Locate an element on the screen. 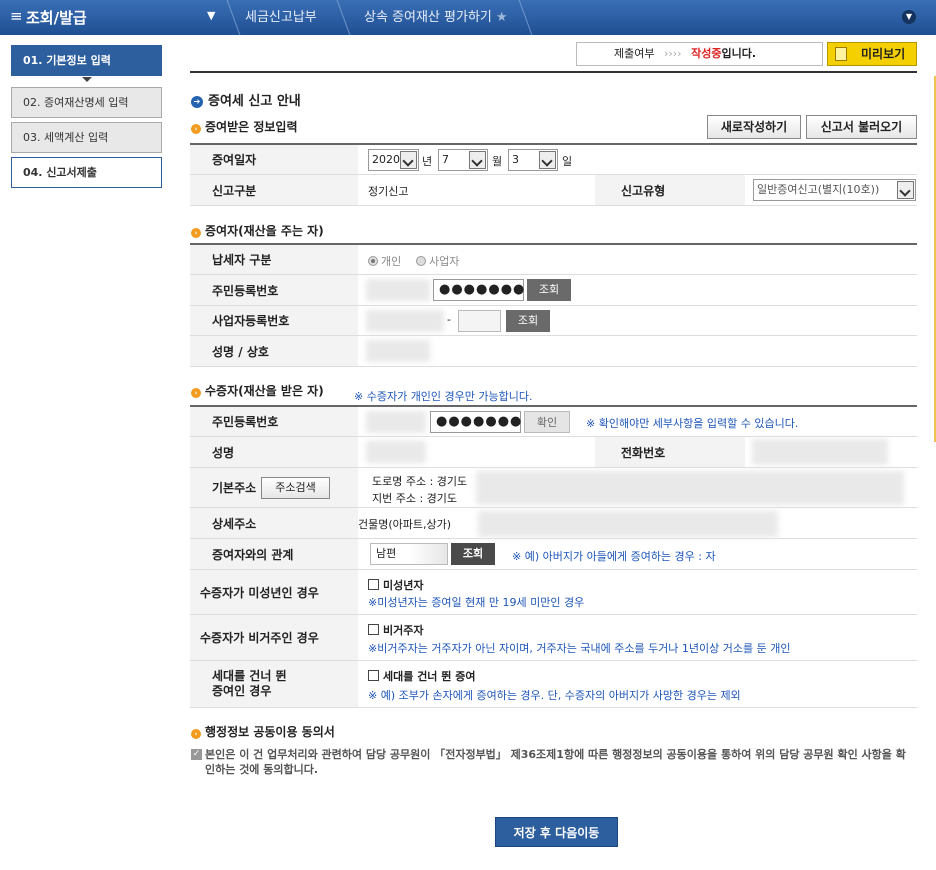 Image resolution: width=936 pixels, height=870 pixels. sidebar-item-property: 02. 증여재산명세 입력 is located at coordinates (86, 102).